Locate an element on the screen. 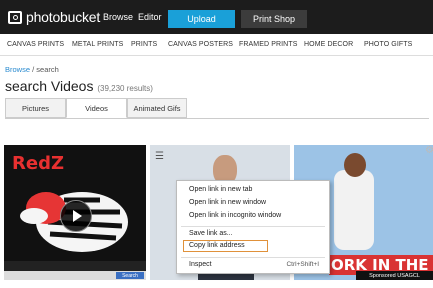 The height and width of the screenshot is (288, 433). thumbnail-search-button: Search is located at coordinates (130, 275).